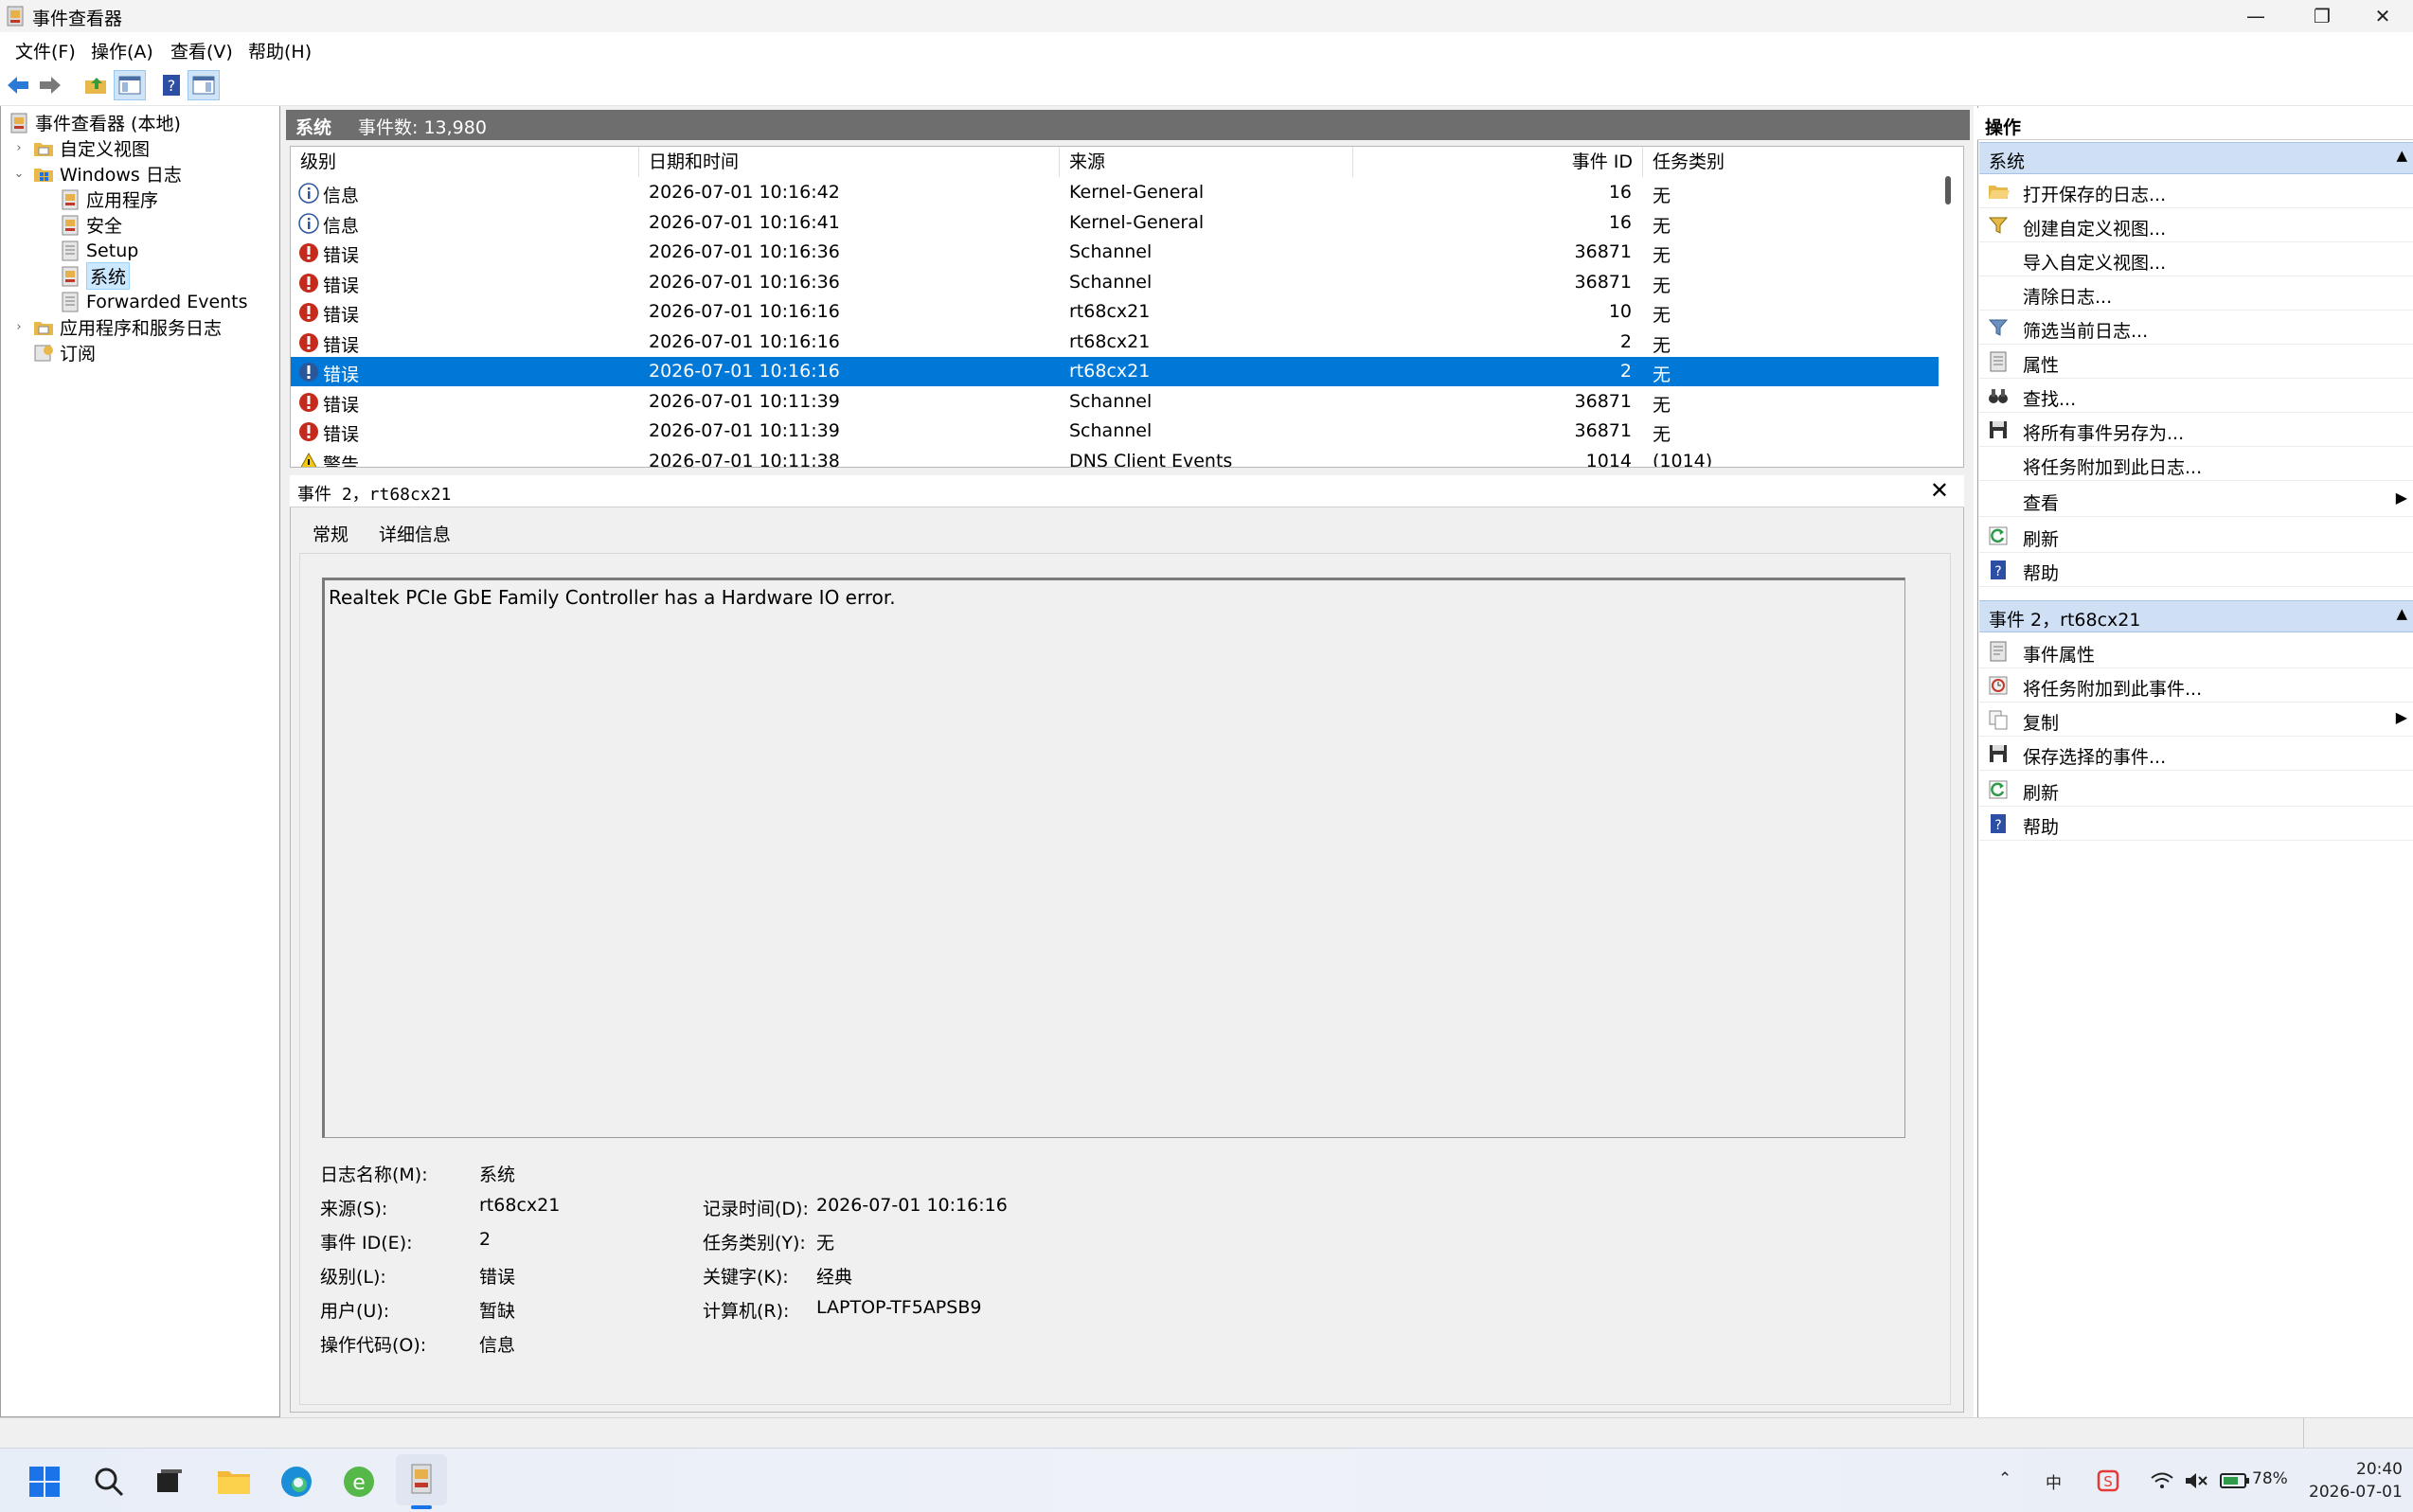 The height and width of the screenshot is (1512, 2413). I want to click on action-refresh-event: 刷新, so click(2196, 790).